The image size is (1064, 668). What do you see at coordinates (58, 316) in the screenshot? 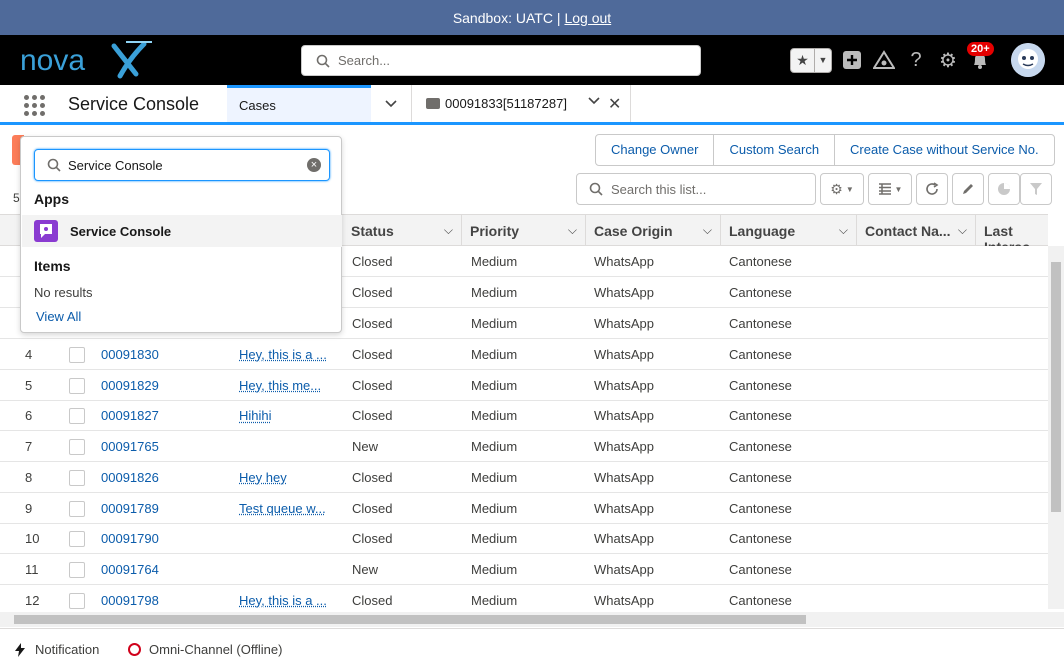
I see `view-all-link: View All` at bounding box center [58, 316].